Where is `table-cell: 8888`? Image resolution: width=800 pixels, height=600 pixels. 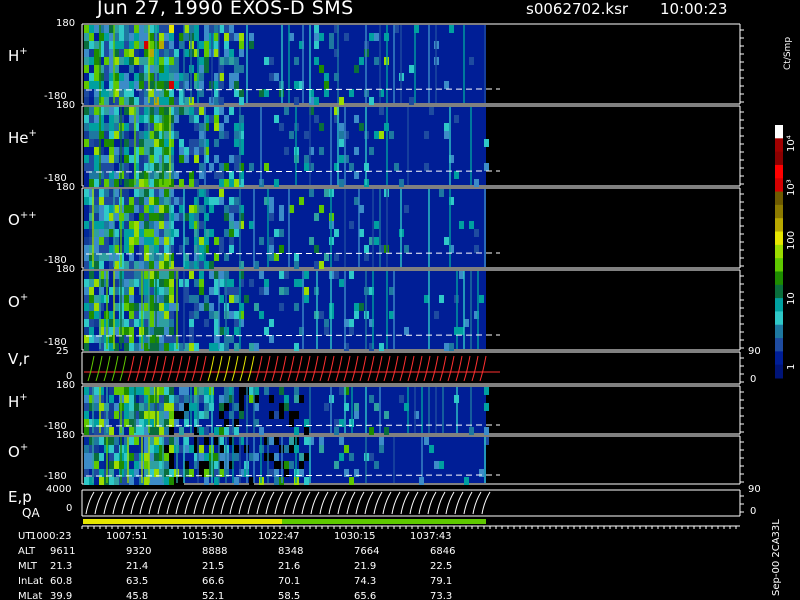
table-cell: 8888 is located at coordinates (215, 551).